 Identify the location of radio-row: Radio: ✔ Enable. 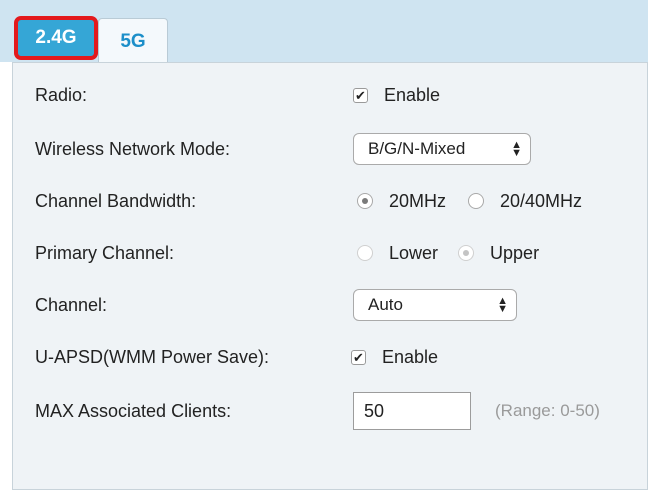
(330, 95).